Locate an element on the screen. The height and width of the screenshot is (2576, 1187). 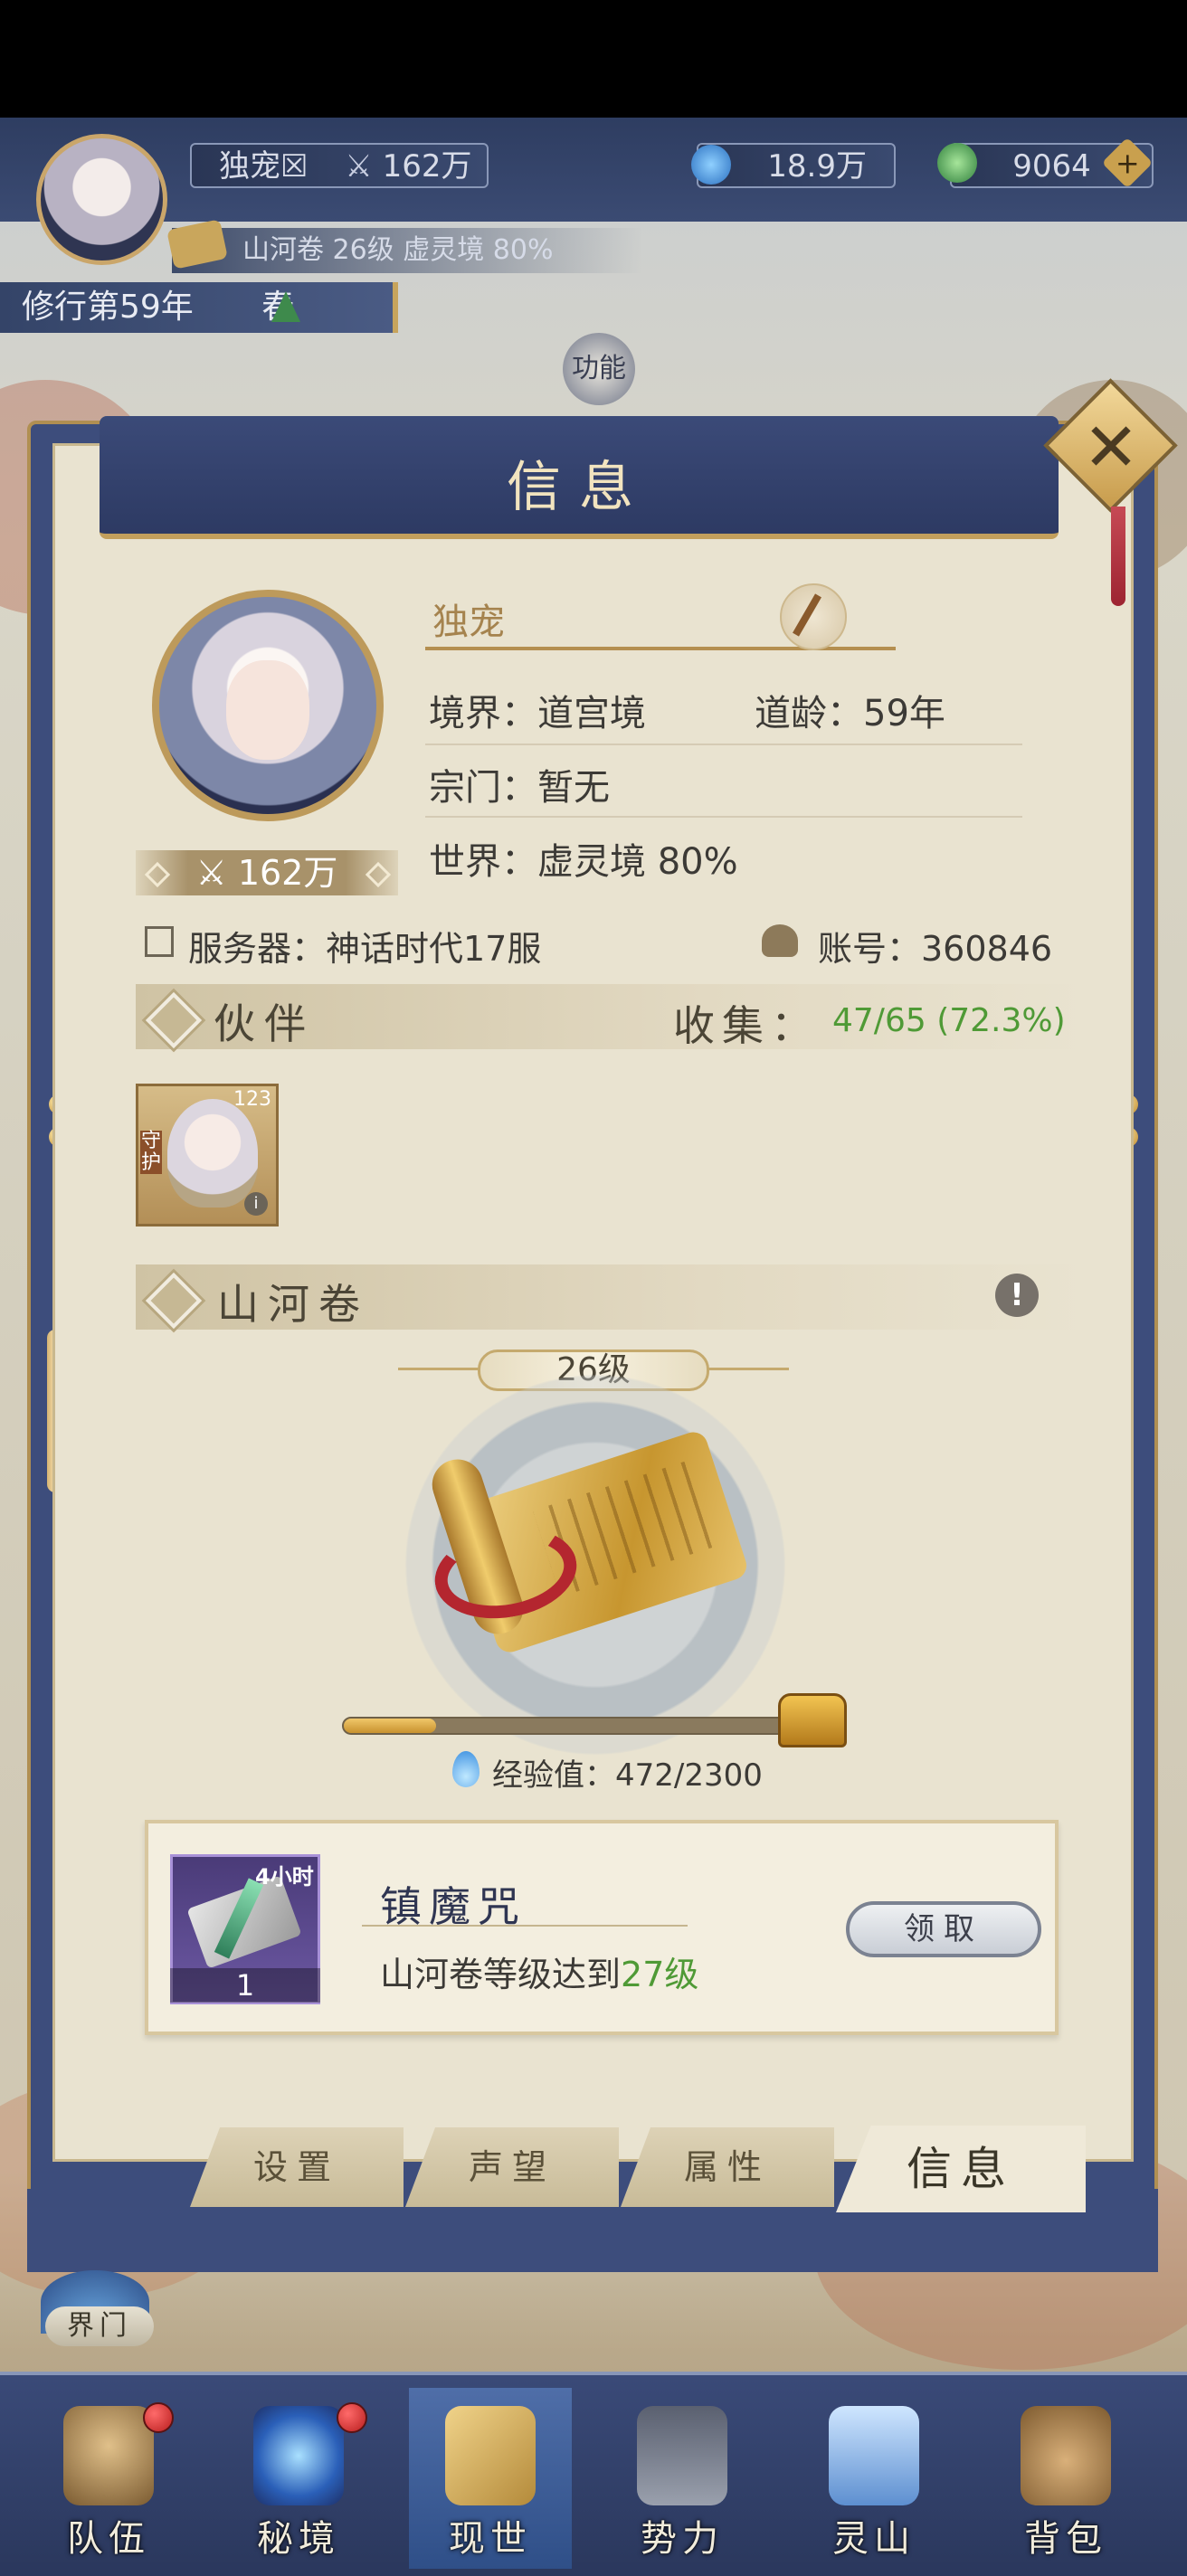
nav-label: 势力 is located at coordinates (682, 2539).